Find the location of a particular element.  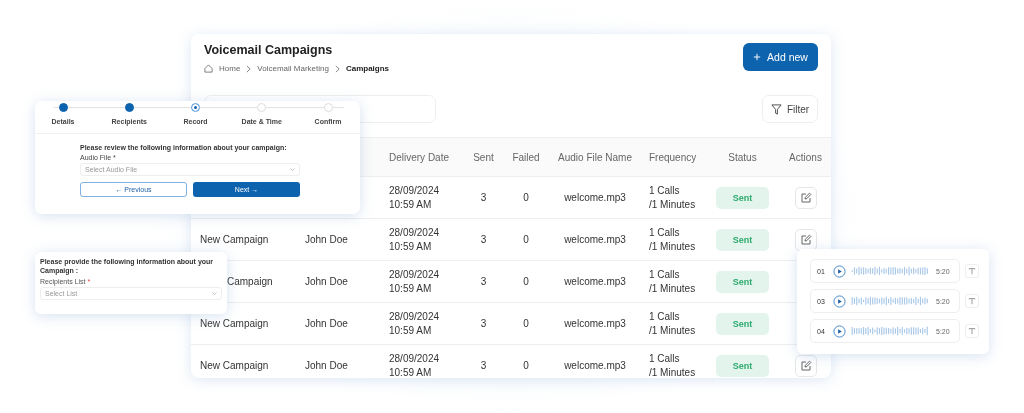

column-header: Audio File Name is located at coordinates (595, 157).